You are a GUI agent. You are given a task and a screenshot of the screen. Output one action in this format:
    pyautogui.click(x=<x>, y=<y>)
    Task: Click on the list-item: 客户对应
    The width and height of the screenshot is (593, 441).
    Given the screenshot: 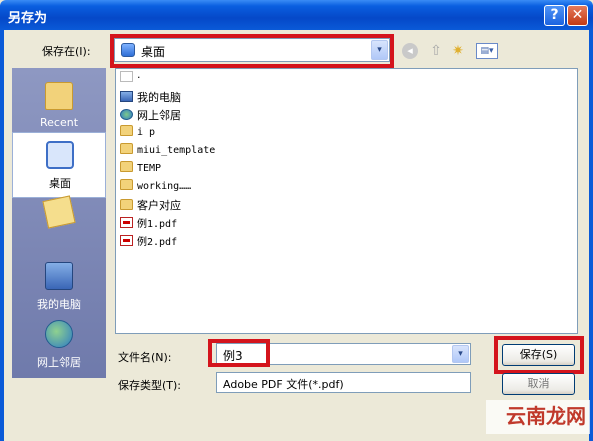 What is the action you would take?
    pyautogui.click(x=150, y=205)
    